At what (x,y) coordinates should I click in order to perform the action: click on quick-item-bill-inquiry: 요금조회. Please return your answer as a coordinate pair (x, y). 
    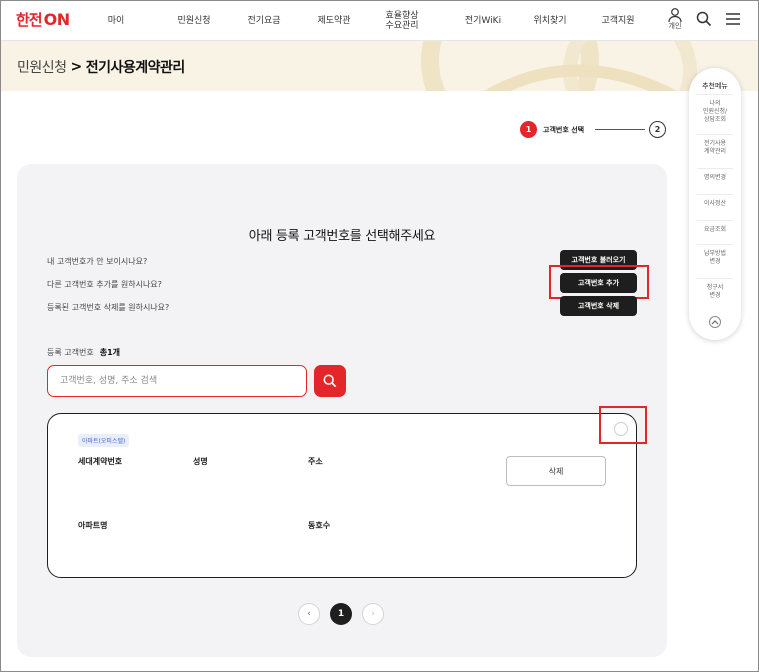
    Looking at the image, I should click on (715, 227).